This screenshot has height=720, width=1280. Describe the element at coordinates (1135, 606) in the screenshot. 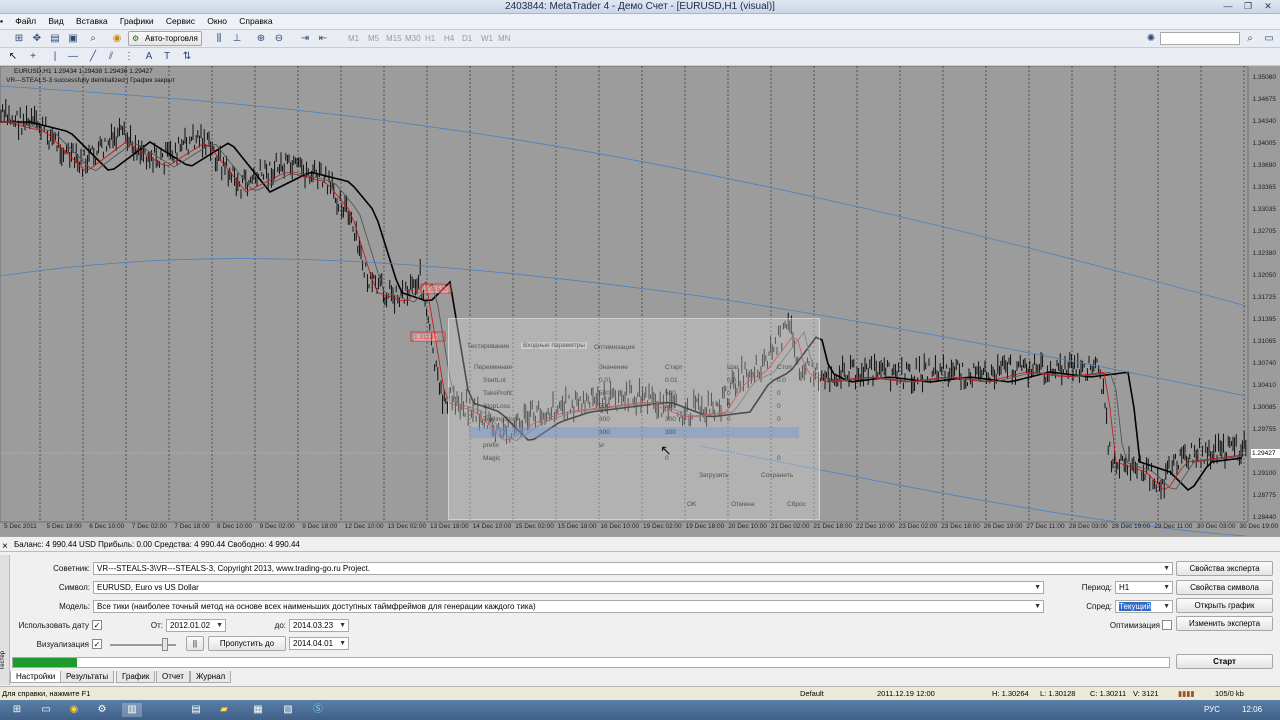

I see `spread-value: Текущий` at that location.